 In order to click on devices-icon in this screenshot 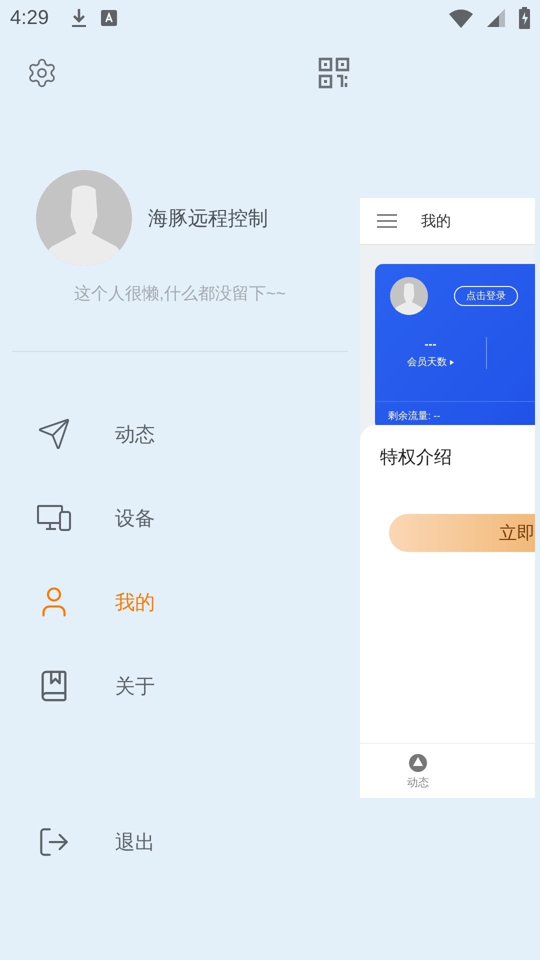, I will do `click(54, 518)`.